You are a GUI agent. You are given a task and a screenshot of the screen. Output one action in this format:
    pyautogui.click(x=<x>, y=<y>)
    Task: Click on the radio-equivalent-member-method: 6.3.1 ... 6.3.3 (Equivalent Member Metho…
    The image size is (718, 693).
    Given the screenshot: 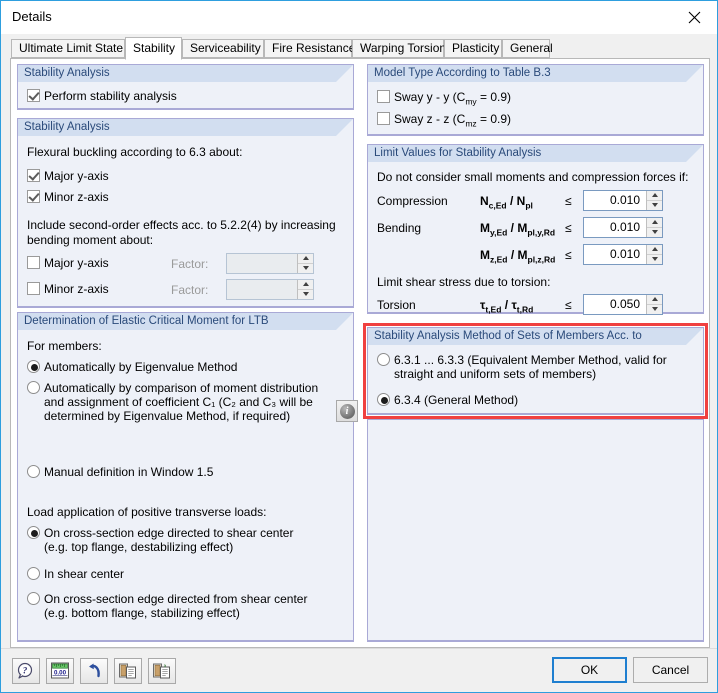 What is the action you would take?
    pyautogui.click(x=527, y=367)
    